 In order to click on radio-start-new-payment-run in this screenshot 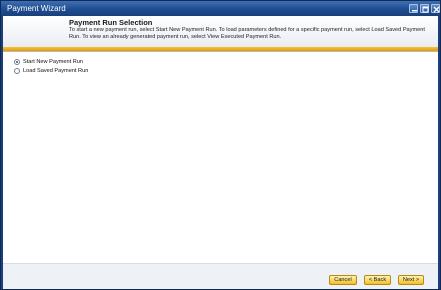, I will do `click(17, 62)`.